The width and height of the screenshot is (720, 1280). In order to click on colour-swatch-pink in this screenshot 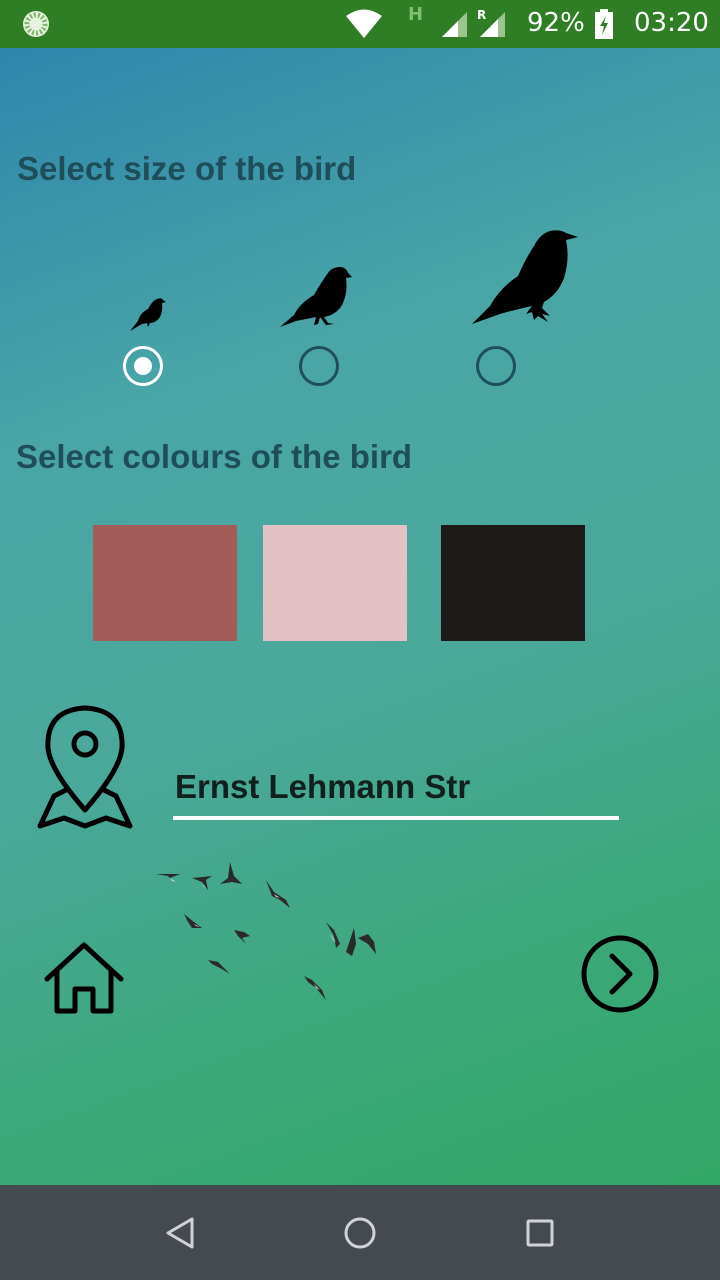, I will do `click(335, 583)`.